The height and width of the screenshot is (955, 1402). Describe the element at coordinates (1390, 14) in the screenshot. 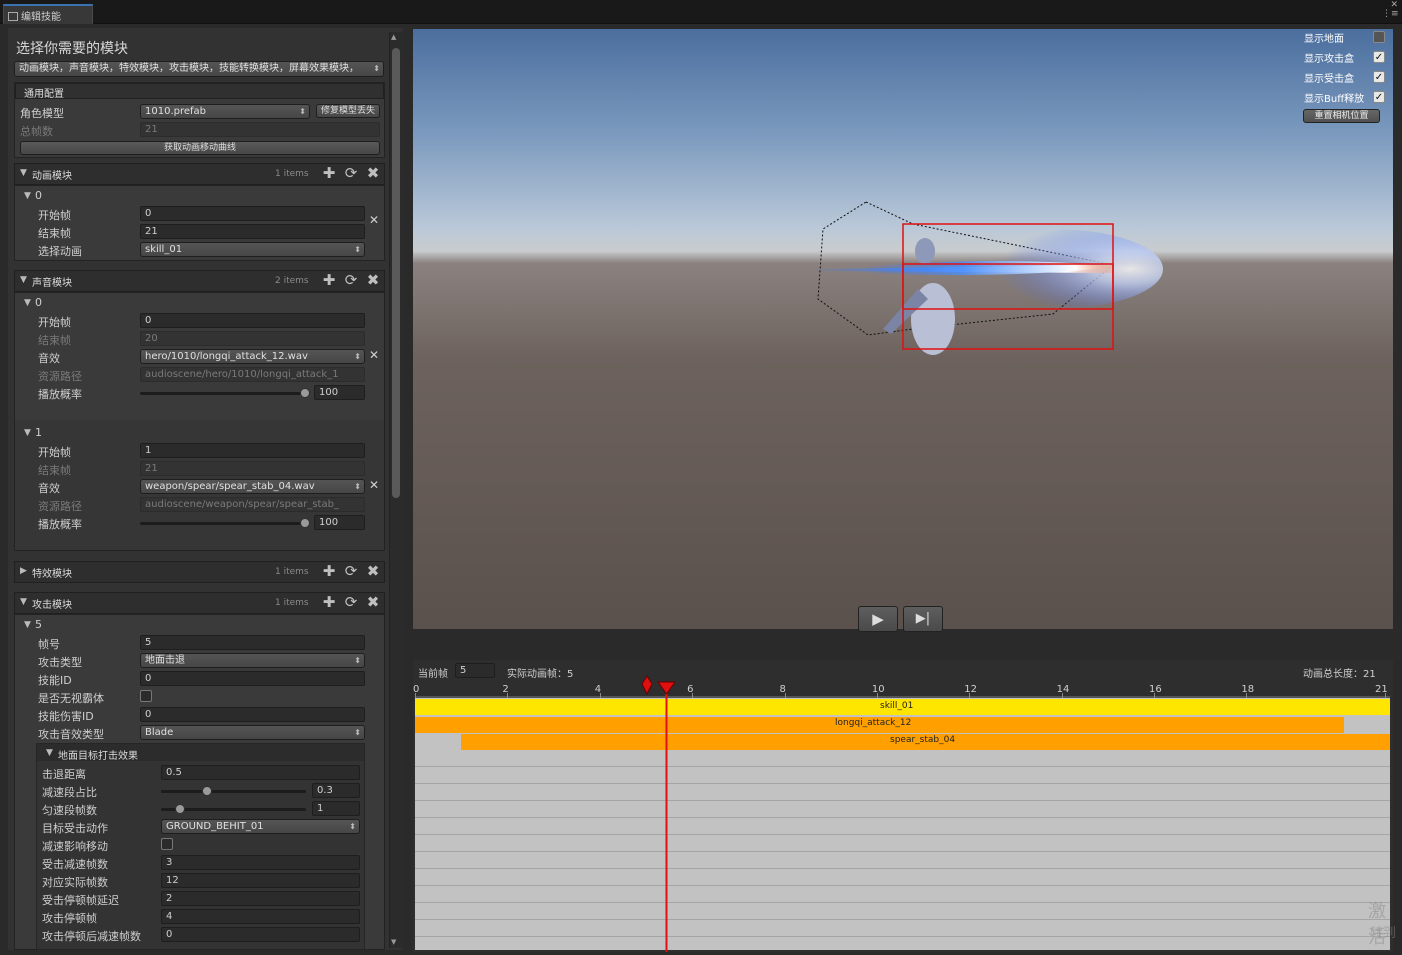

I see `window-menu-icon: ⋮≡` at that location.